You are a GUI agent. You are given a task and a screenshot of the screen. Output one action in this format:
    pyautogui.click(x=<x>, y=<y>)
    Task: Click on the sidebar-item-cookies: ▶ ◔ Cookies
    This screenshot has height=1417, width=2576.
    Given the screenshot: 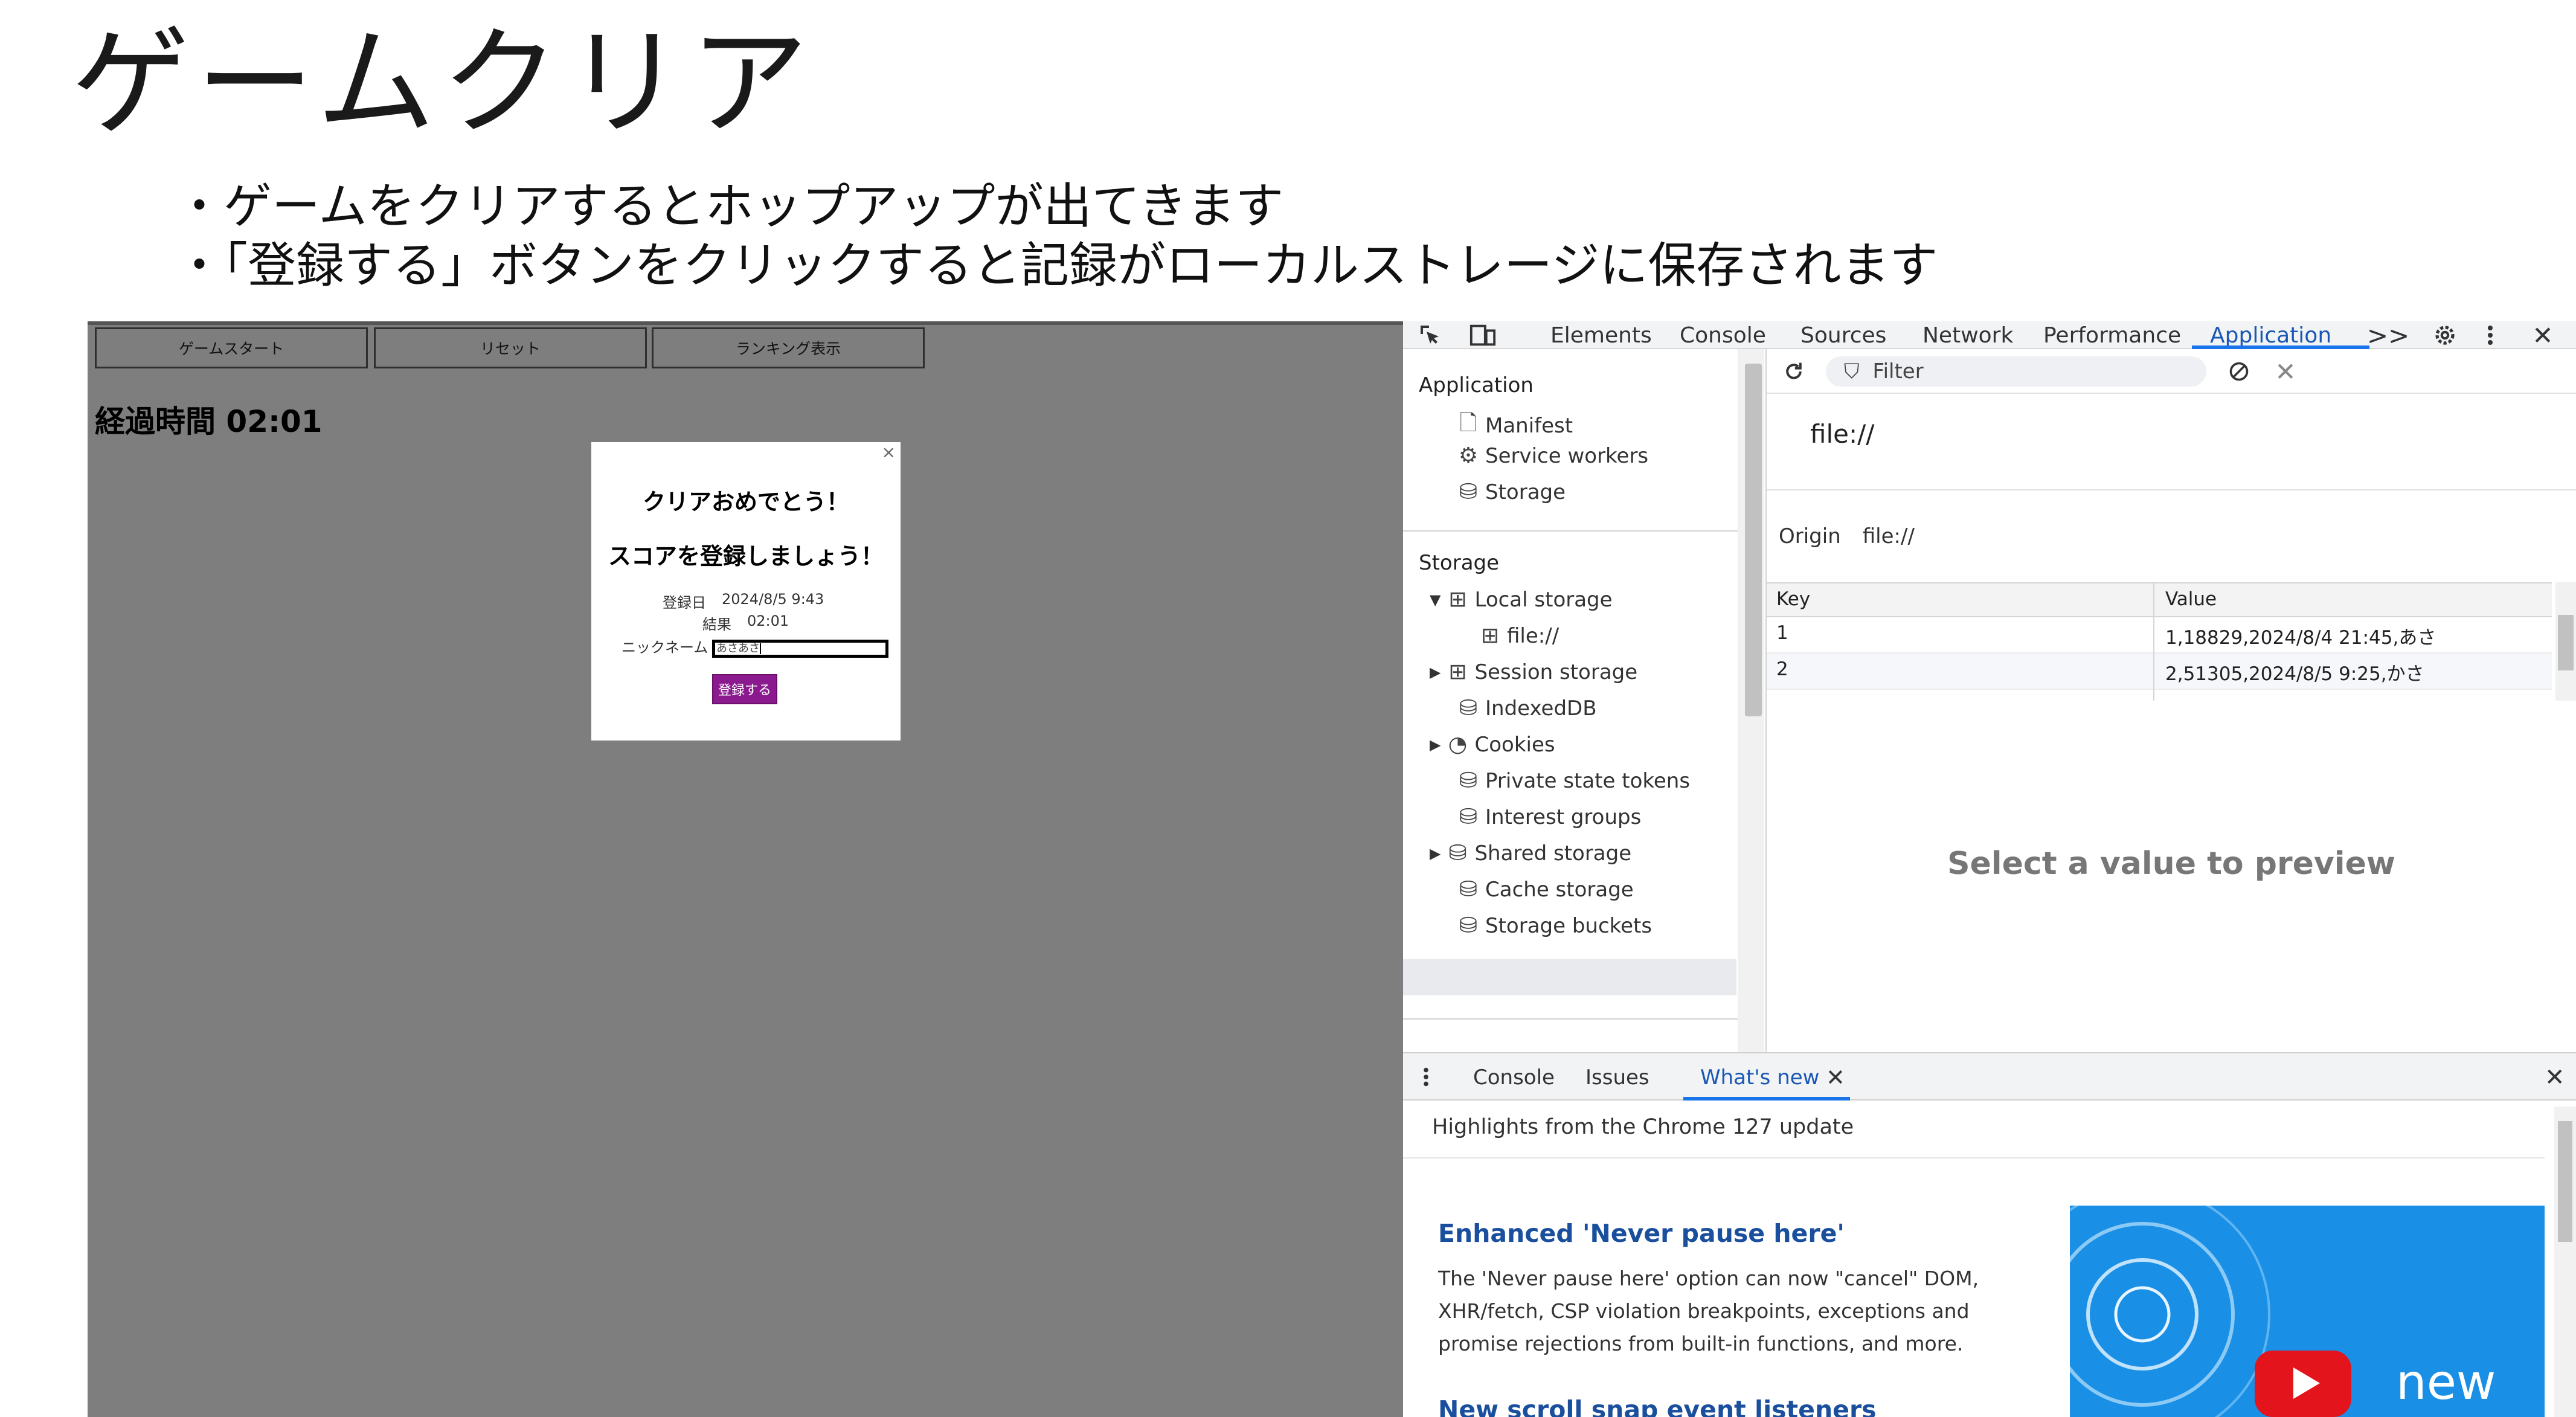 What is the action you would take?
    pyautogui.click(x=1492, y=744)
    